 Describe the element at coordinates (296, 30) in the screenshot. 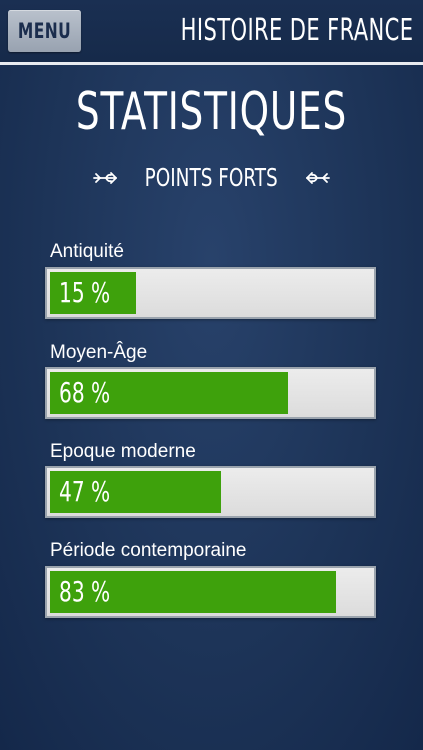

I see `app-title: HISTOIRE DE FRANCE` at that location.